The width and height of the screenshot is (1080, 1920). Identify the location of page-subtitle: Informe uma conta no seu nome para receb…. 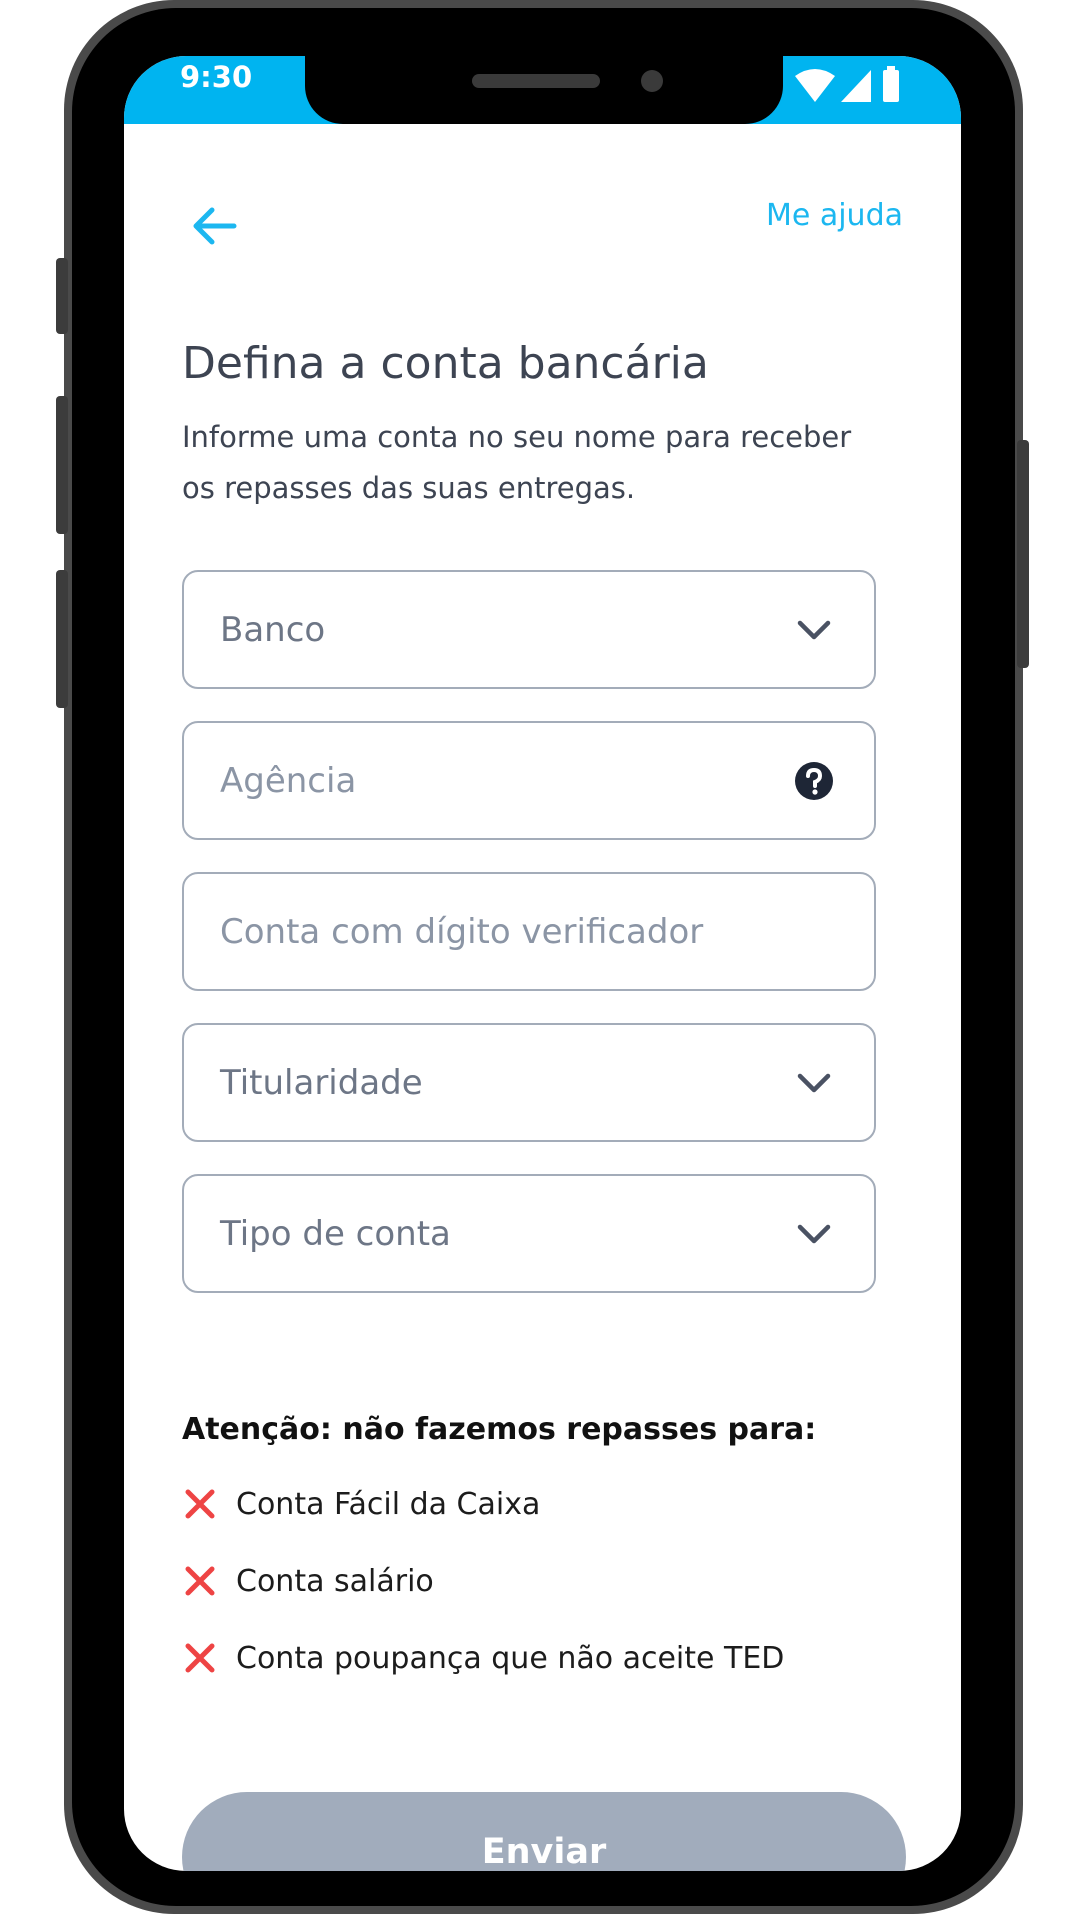
(552, 463).